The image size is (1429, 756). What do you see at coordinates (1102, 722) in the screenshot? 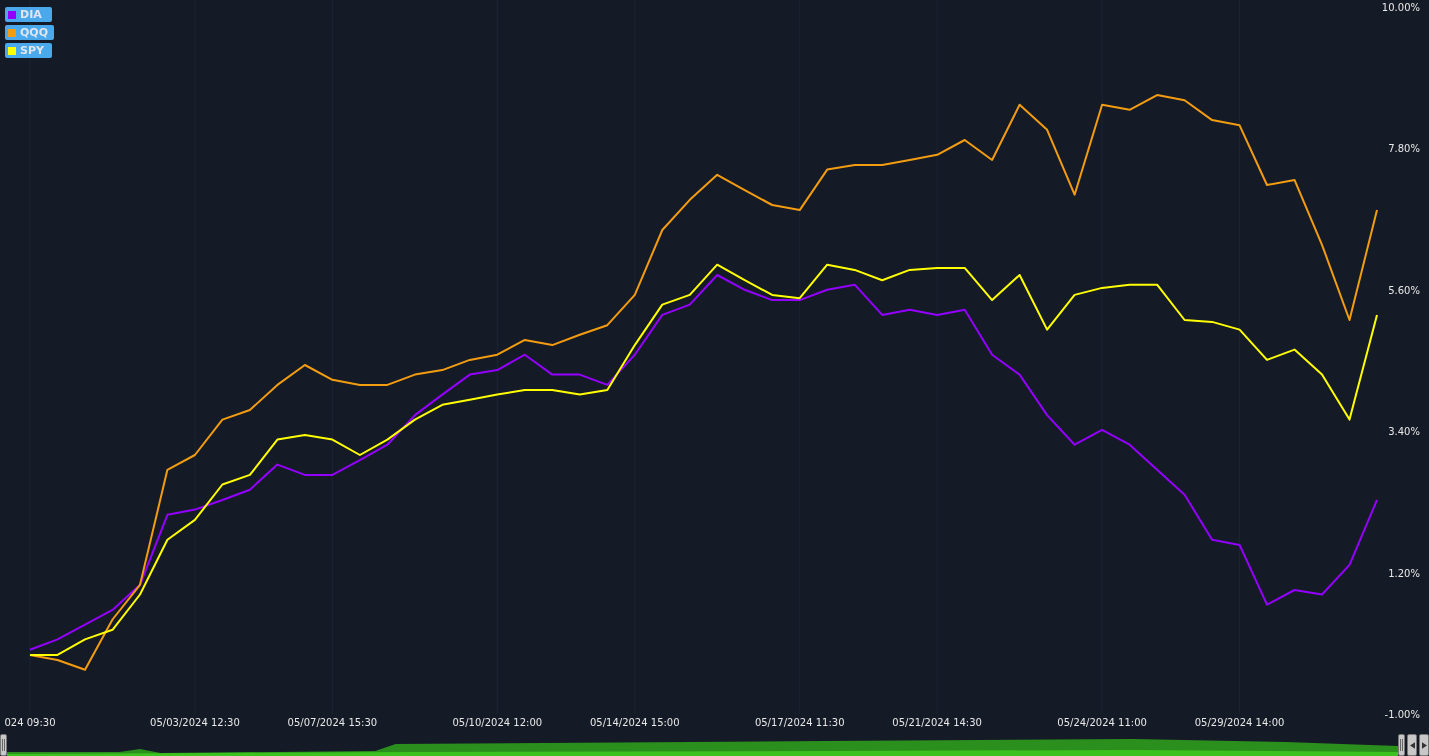
I see `x-axis-label: 05/24/2024 11:00` at bounding box center [1102, 722].